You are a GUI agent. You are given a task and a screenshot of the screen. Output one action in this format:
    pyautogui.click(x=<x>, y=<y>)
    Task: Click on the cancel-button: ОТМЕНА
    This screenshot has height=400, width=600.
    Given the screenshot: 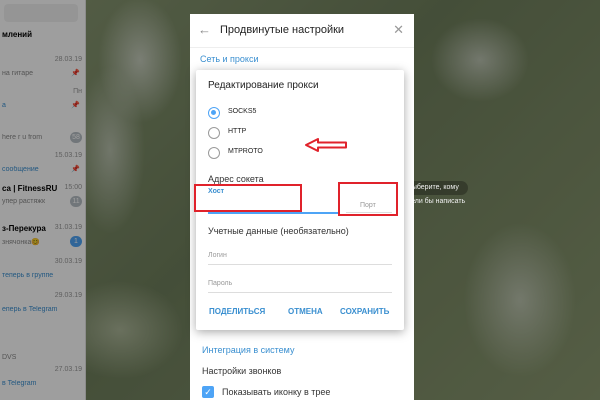 What is the action you would take?
    pyautogui.click(x=305, y=311)
    